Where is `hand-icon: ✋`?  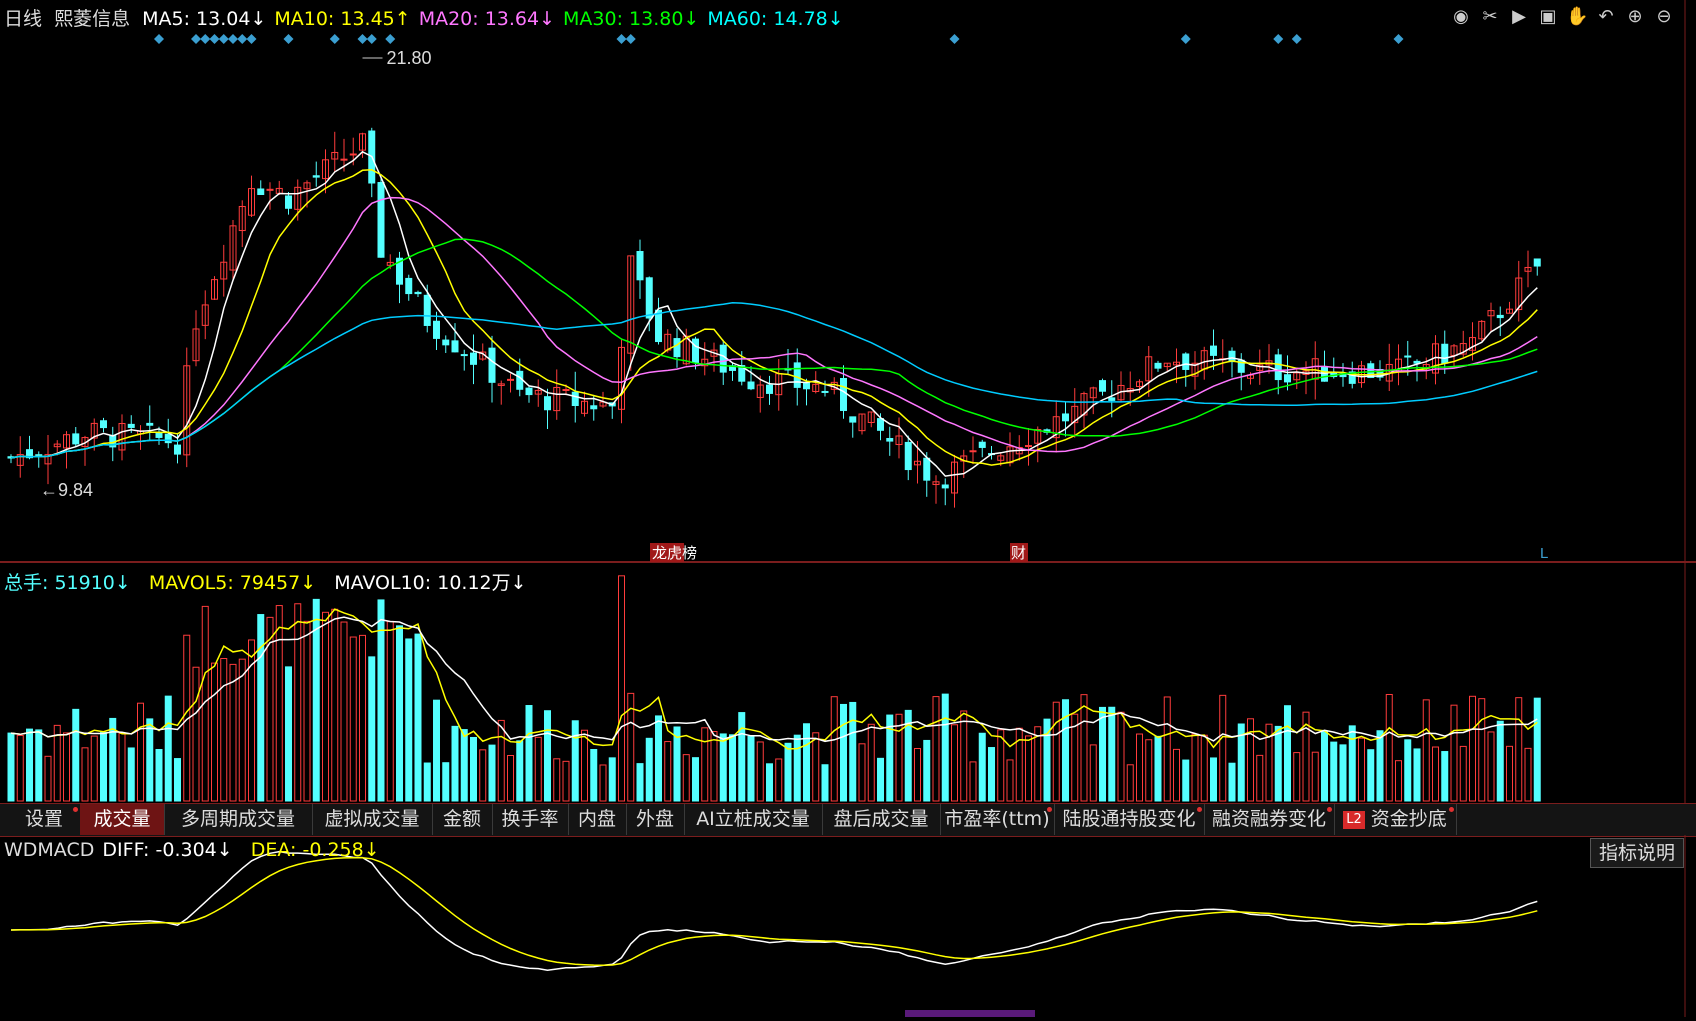 hand-icon: ✋ is located at coordinates (1577, 17).